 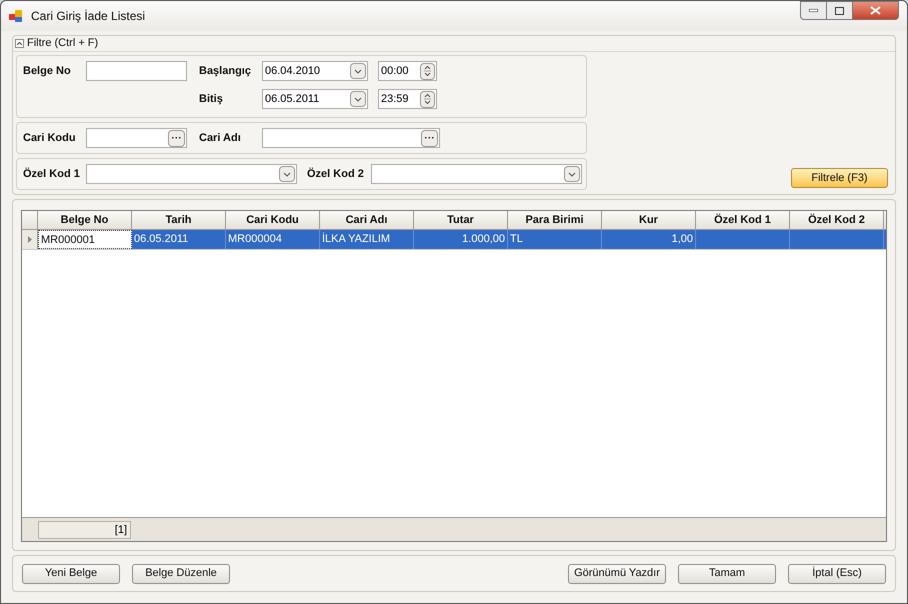 I want to click on table-row: MR000001 06.05.2011 MR000004 İLKA YAZILIM 1.000,00 TL 1,00, so click(x=454, y=240).